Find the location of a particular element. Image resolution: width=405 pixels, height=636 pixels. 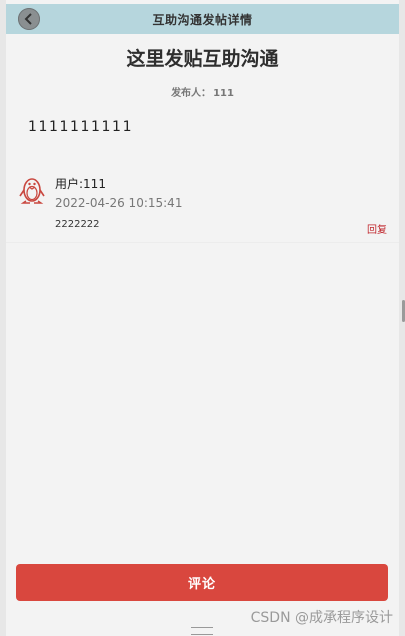

page-title: 互助沟通发帖详情 is located at coordinates (202, 19).